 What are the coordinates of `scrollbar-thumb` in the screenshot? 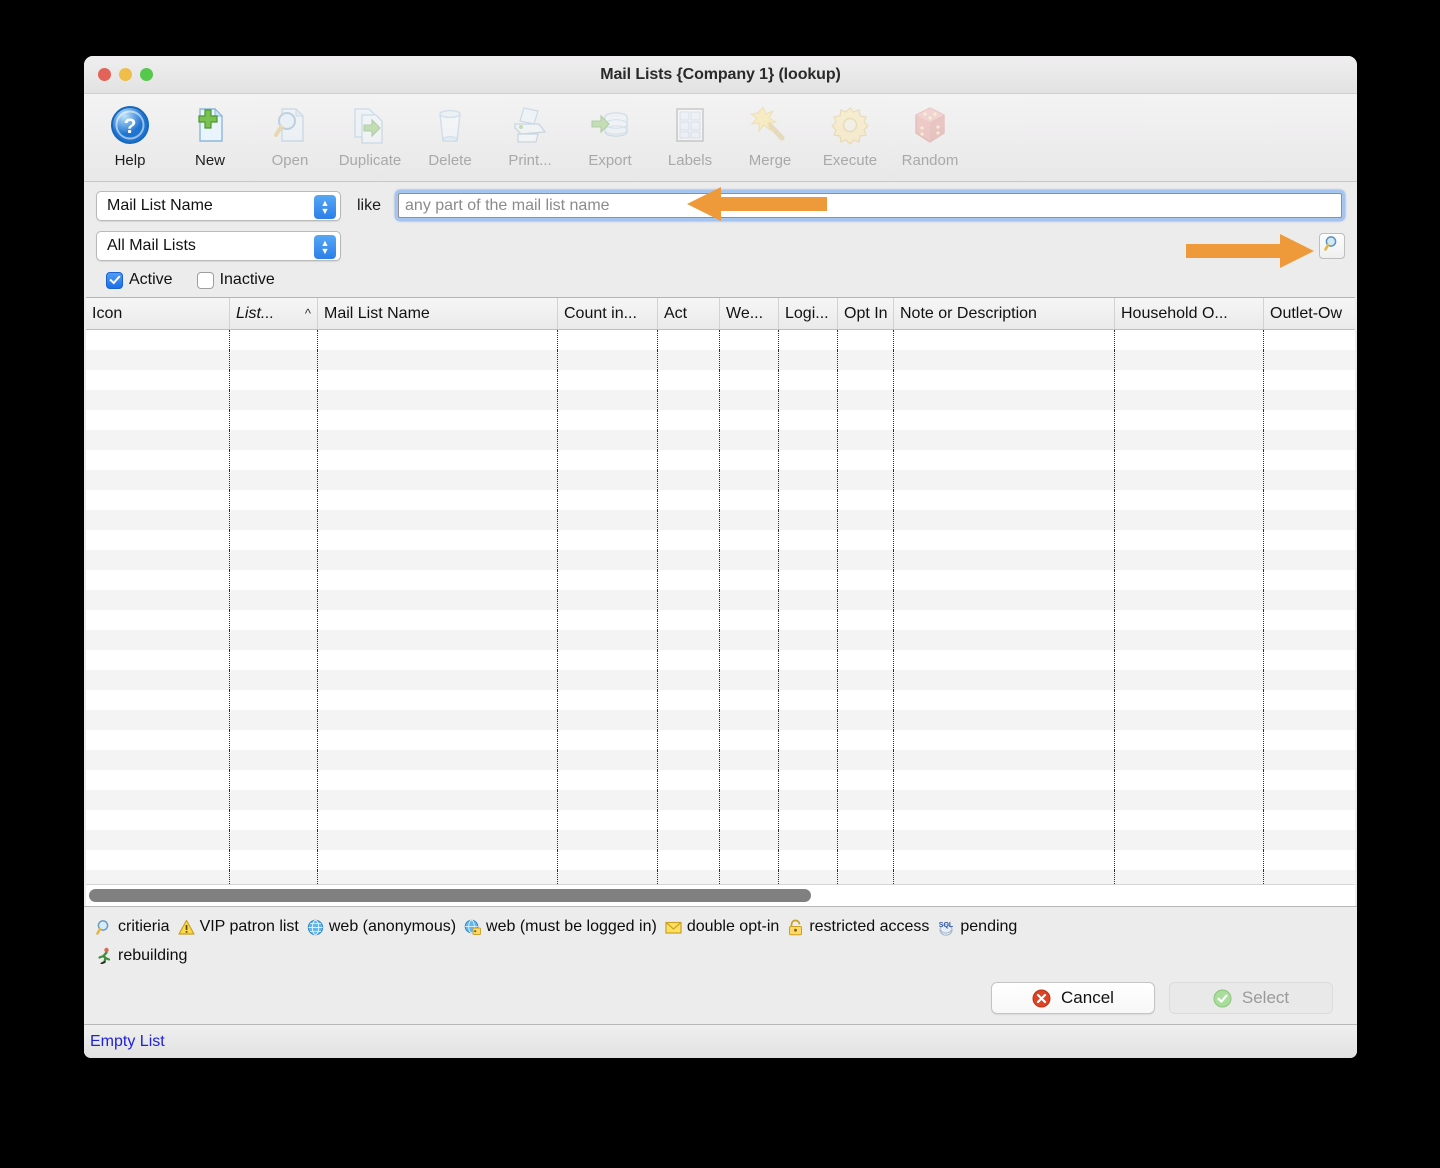 It's located at (450, 895).